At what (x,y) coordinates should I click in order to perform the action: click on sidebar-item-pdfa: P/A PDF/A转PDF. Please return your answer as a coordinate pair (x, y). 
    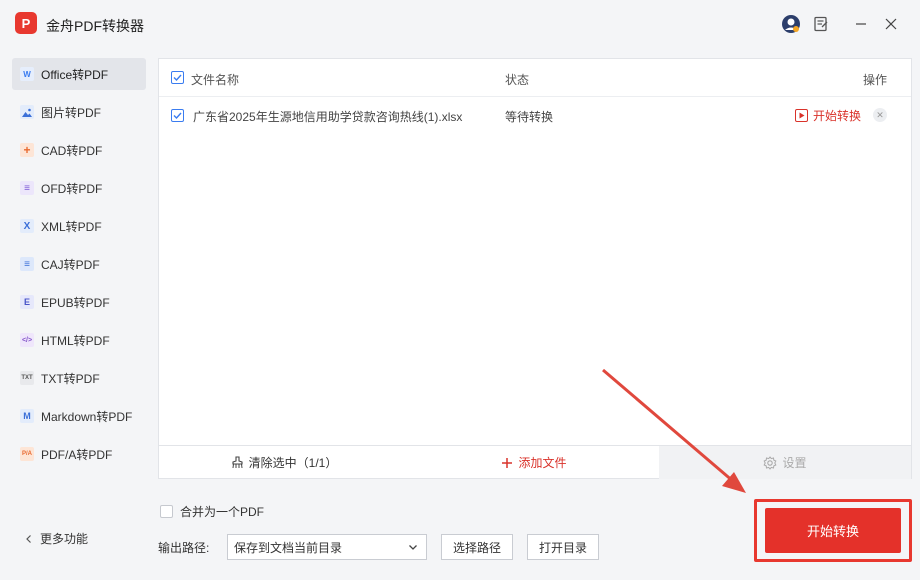
    Looking at the image, I should click on (79, 454).